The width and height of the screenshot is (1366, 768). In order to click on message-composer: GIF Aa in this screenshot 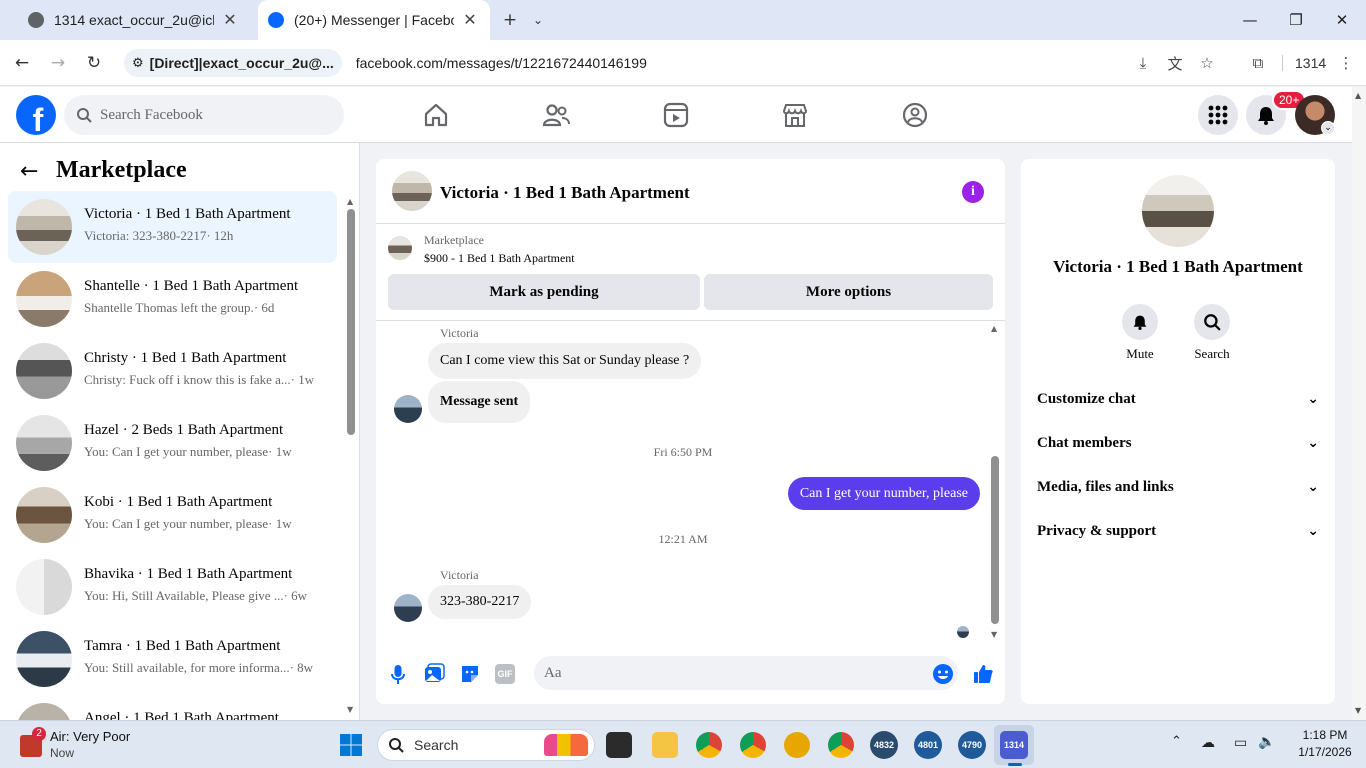, I will do `click(690, 674)`.